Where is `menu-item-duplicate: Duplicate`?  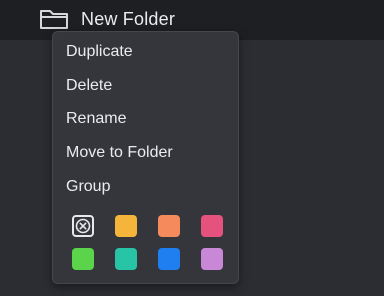 menu-item-duplicate: Duplicate is located at coordinates (99, 52).